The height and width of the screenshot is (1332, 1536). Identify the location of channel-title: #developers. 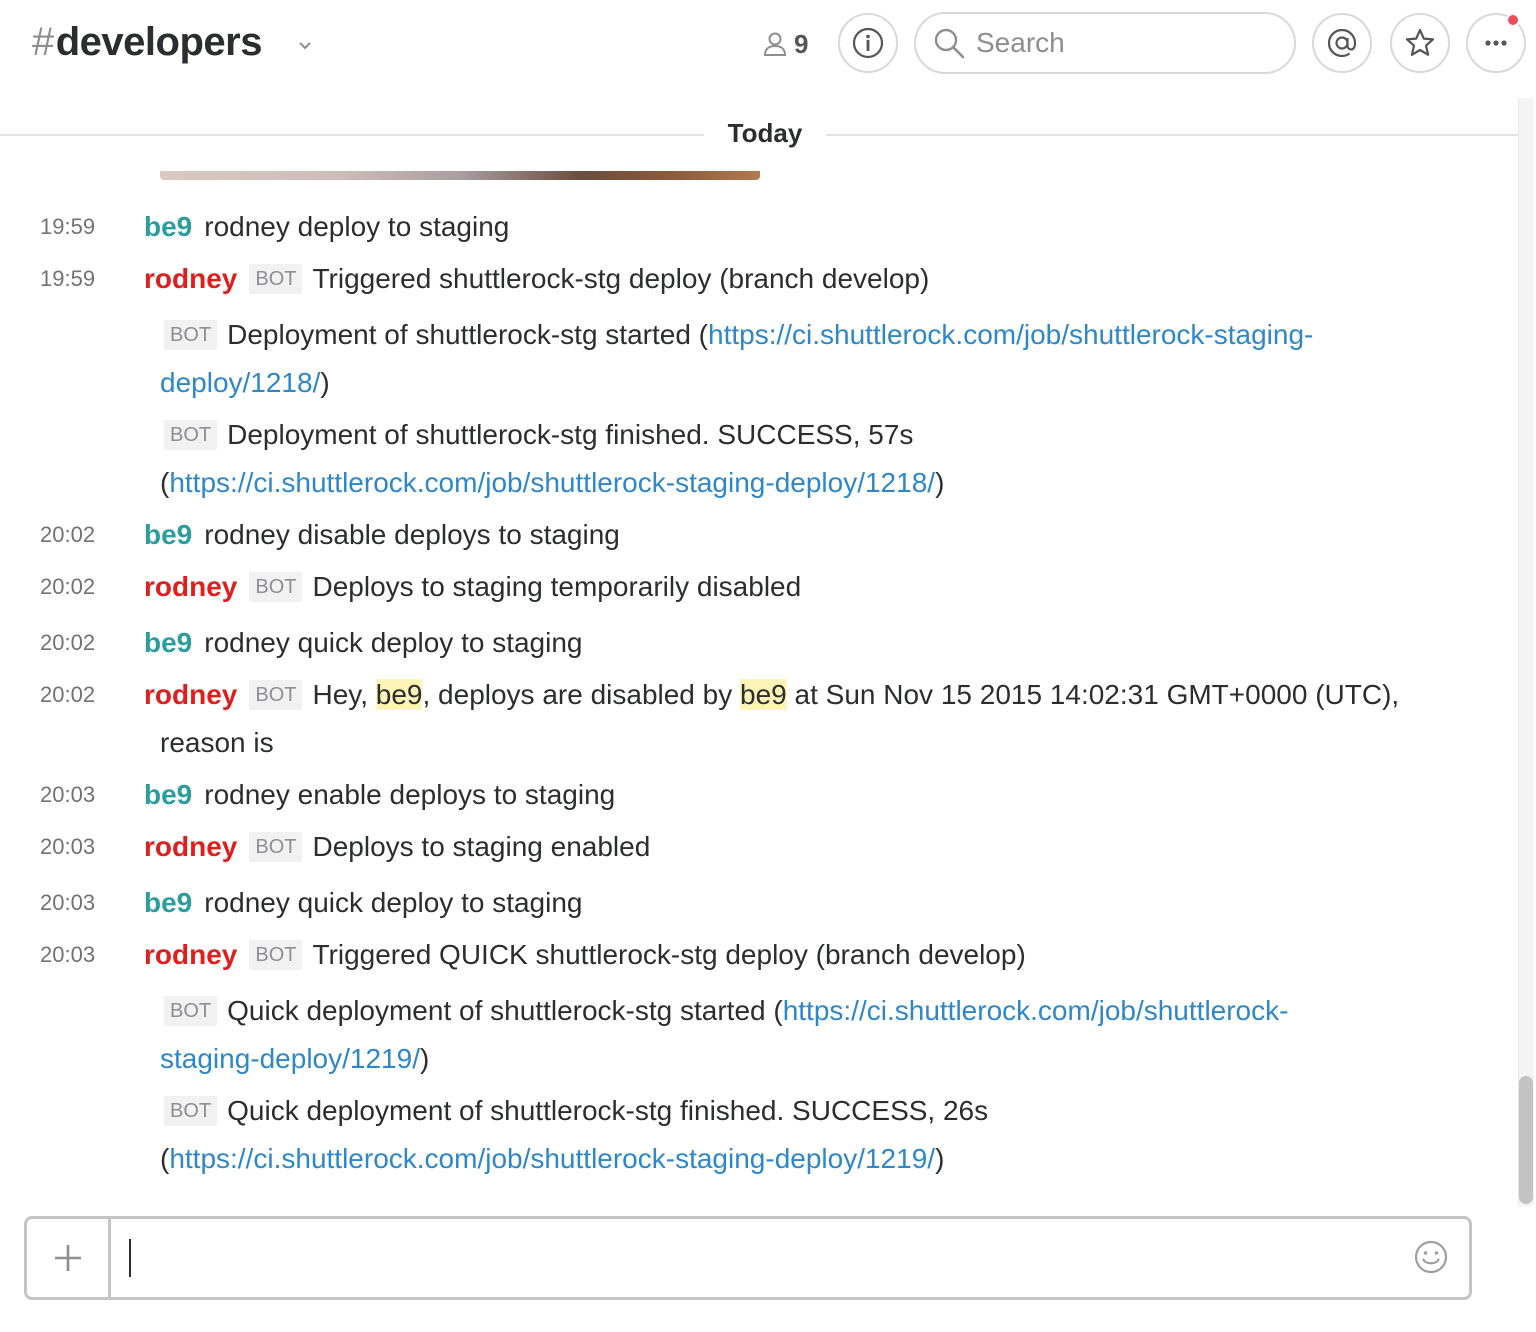
(147, 42).